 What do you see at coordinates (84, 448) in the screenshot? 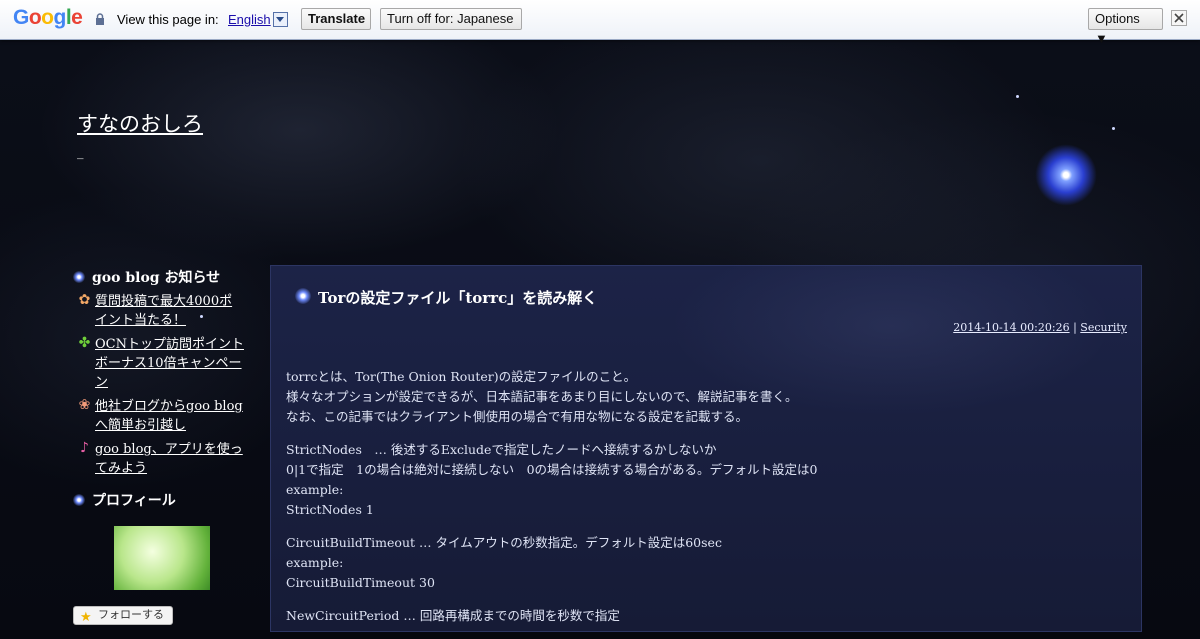
I see `music-note-icon: ♪` at bounding box center [84, 448].